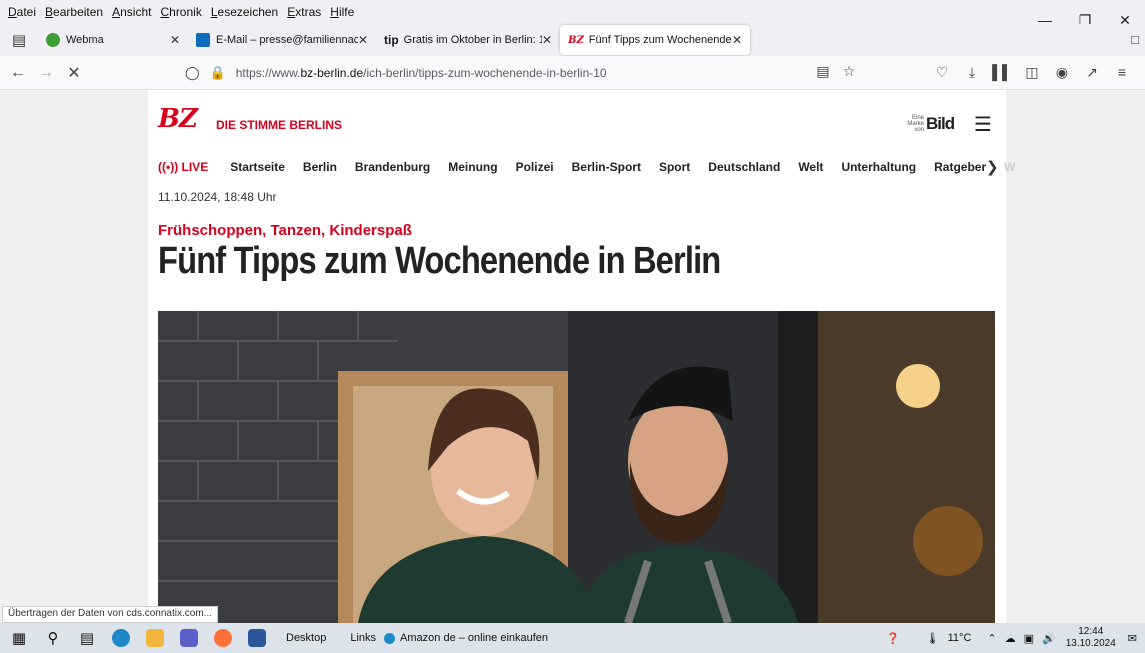  What do you see at coordinates (744, 167) in the screenshot?
I see `nav-deutschland: Deutschland` at bounding box center [744, 167].